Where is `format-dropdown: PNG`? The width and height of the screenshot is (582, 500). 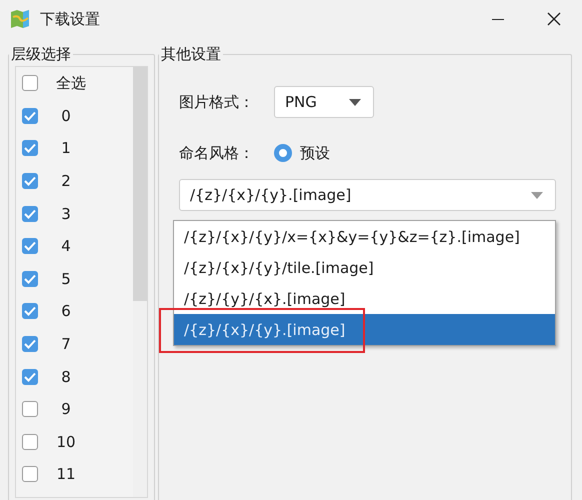
format-dropdown: PNG is located at coordinates (324, 102).